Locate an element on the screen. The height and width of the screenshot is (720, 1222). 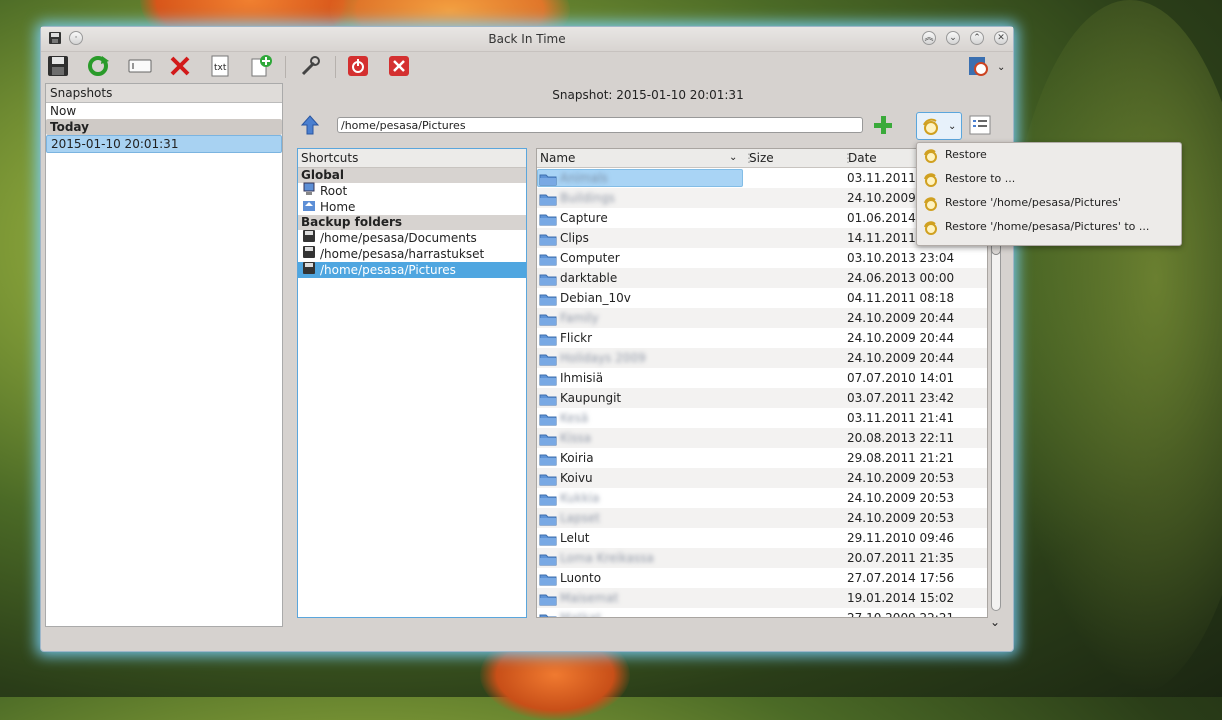
file-date: 24.10.2009 20:53 is located at coordinates (901, 478).